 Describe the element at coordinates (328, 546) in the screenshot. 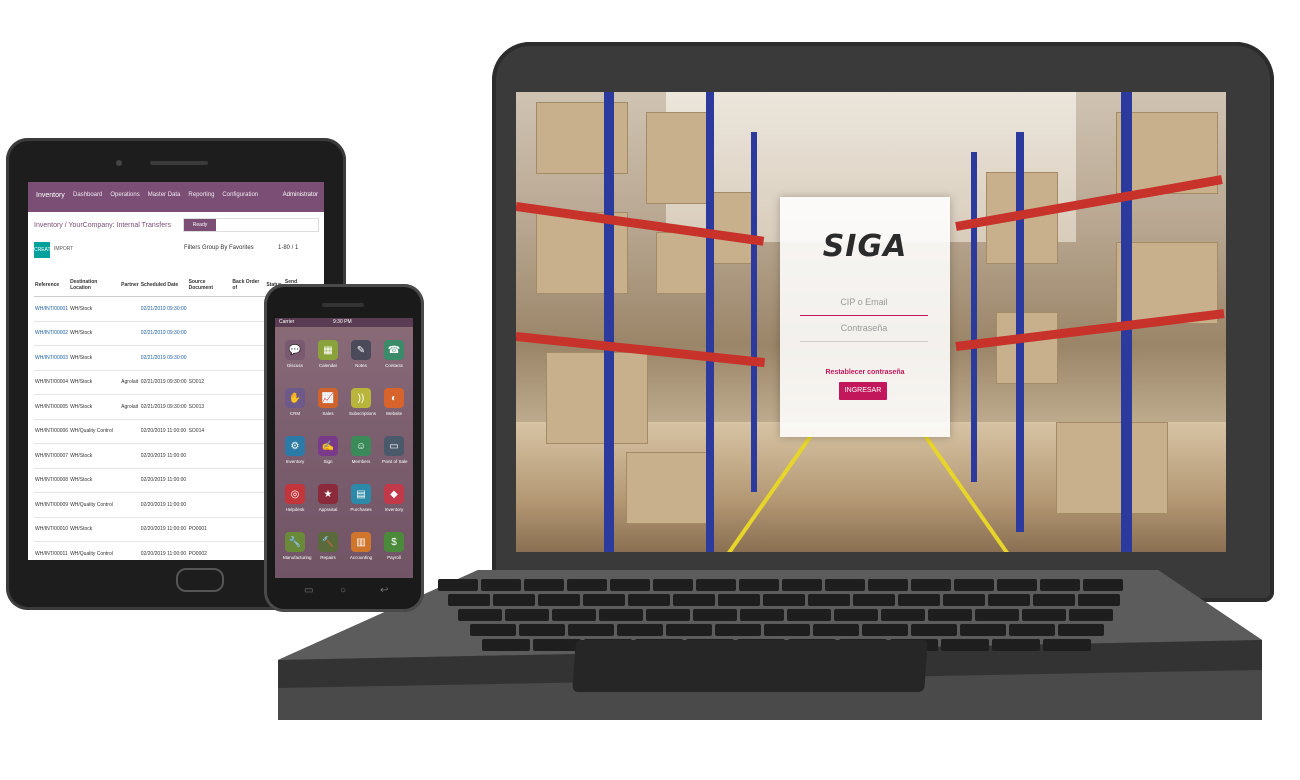

I see `app-tile: 🔨 Repairs` at that location.